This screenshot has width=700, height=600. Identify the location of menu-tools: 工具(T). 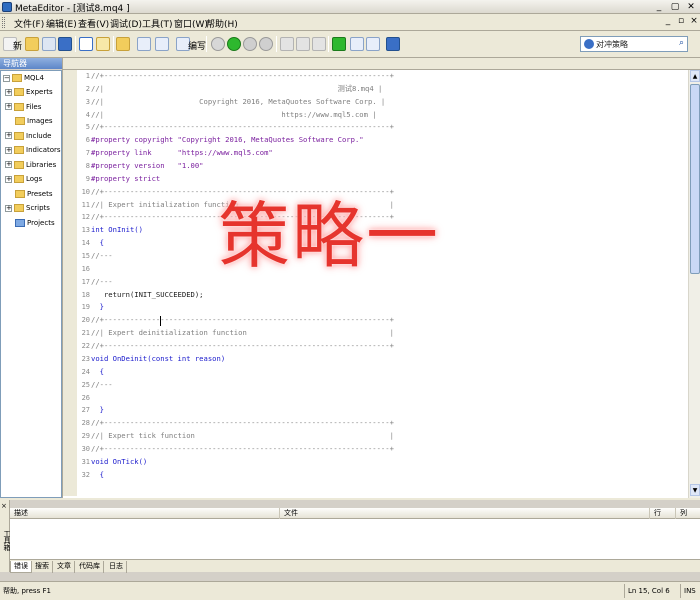
(157, 23).